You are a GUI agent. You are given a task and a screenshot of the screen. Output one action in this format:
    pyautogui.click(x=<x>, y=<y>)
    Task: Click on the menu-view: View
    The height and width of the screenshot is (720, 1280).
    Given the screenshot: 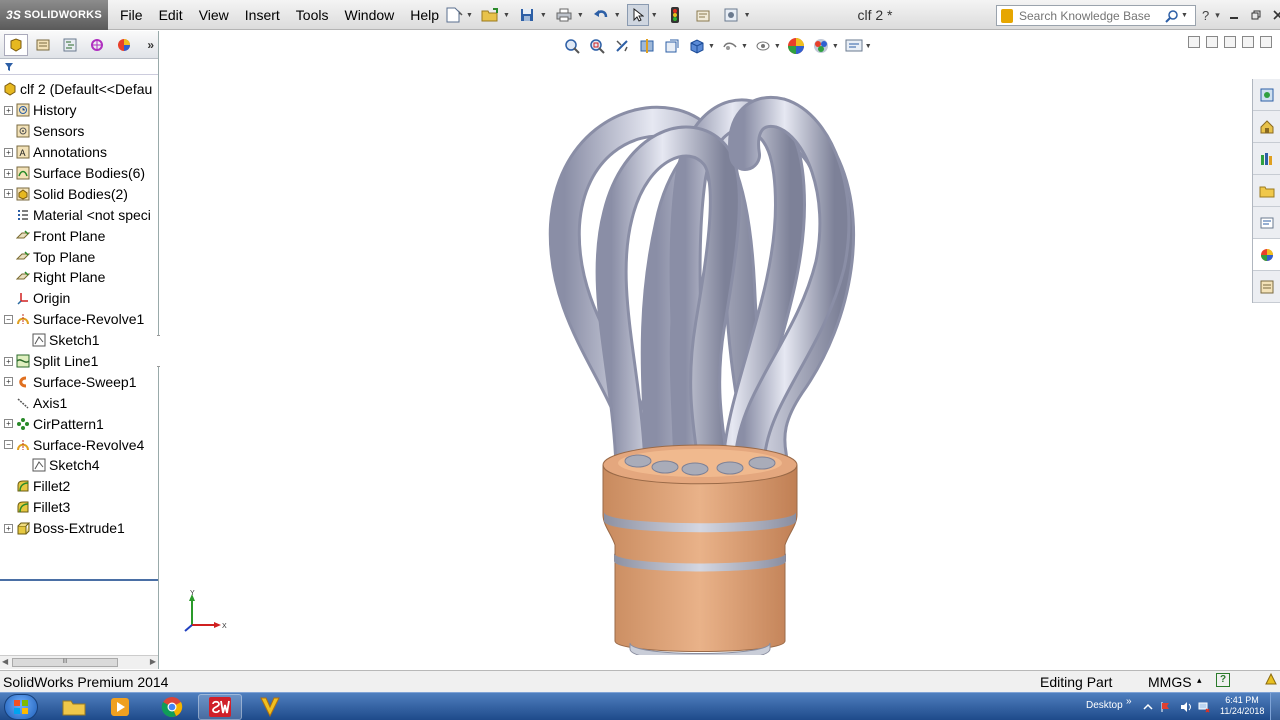 What is the action you would take?
    pyautogui.click(x=214, y=15)
    